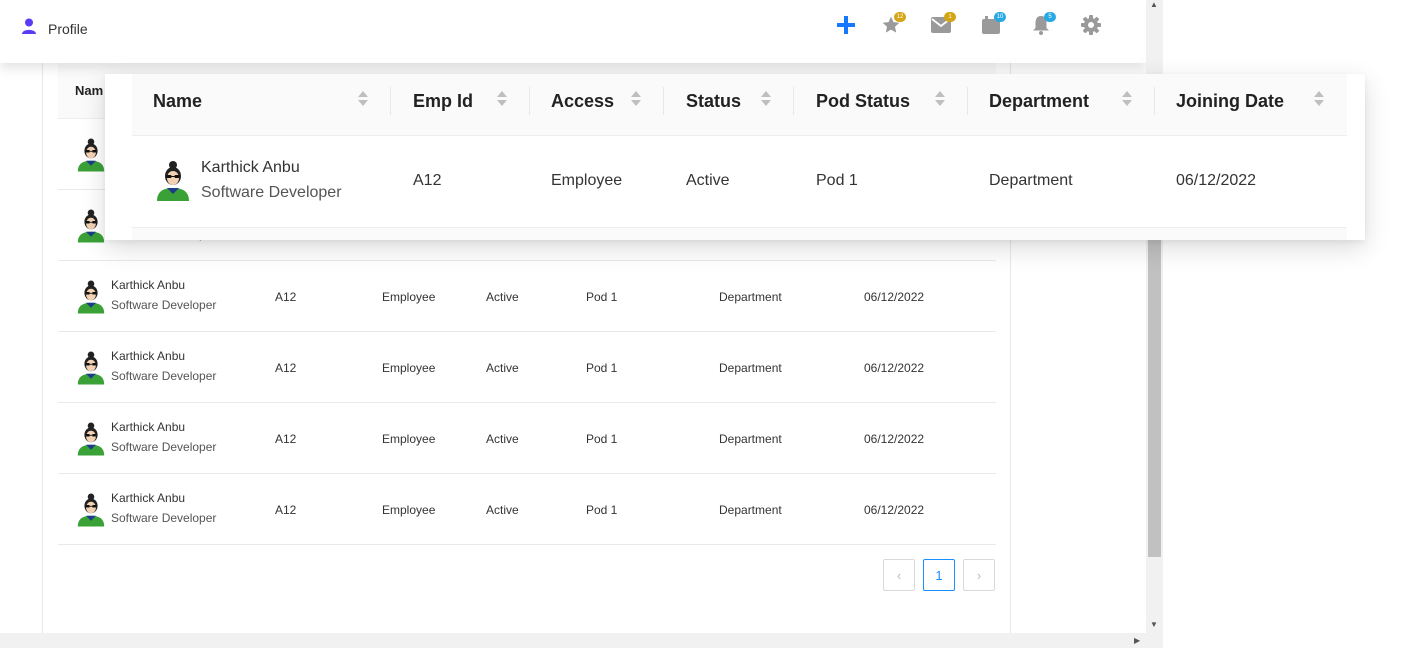 This screenshot has height=648, width=1425. I want to click on settings-button, so click(1091, 27).